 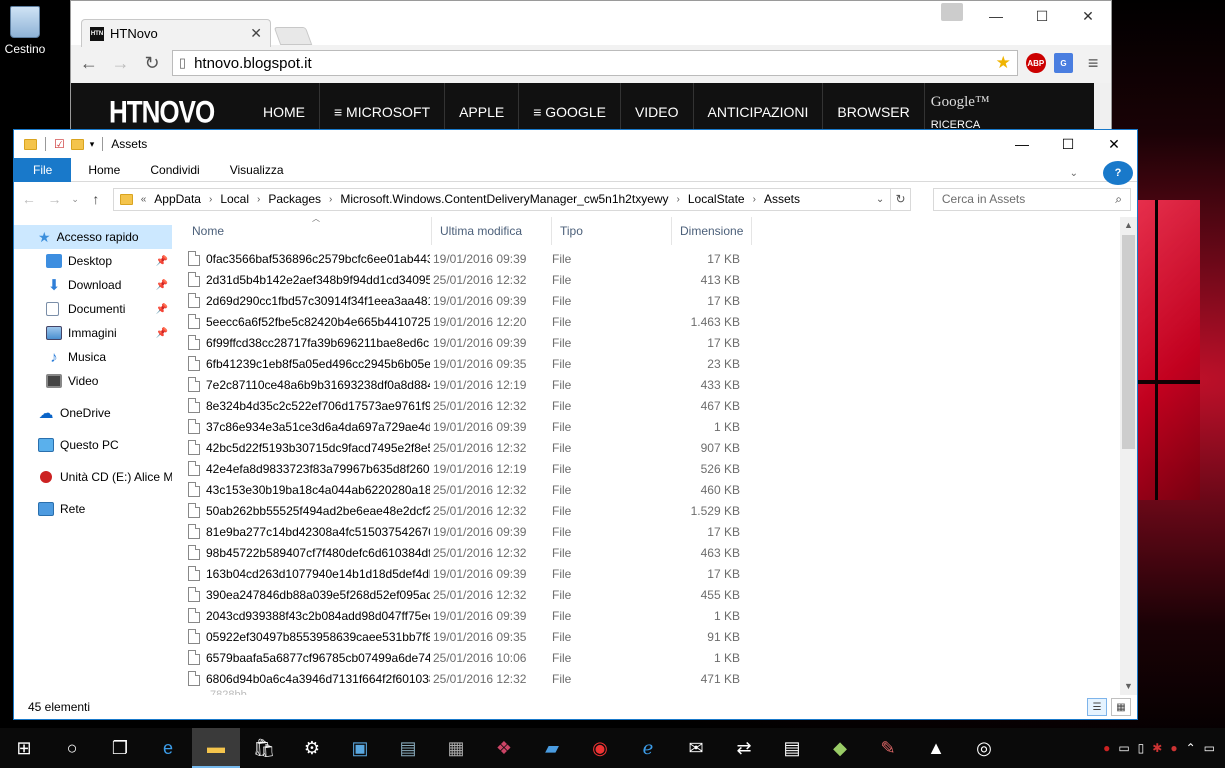 What do you see at coordinates (93, 357) in the screenshot?
I see `sidebar-item-musica: ♪ Musica` at bounding box center [93, 357].